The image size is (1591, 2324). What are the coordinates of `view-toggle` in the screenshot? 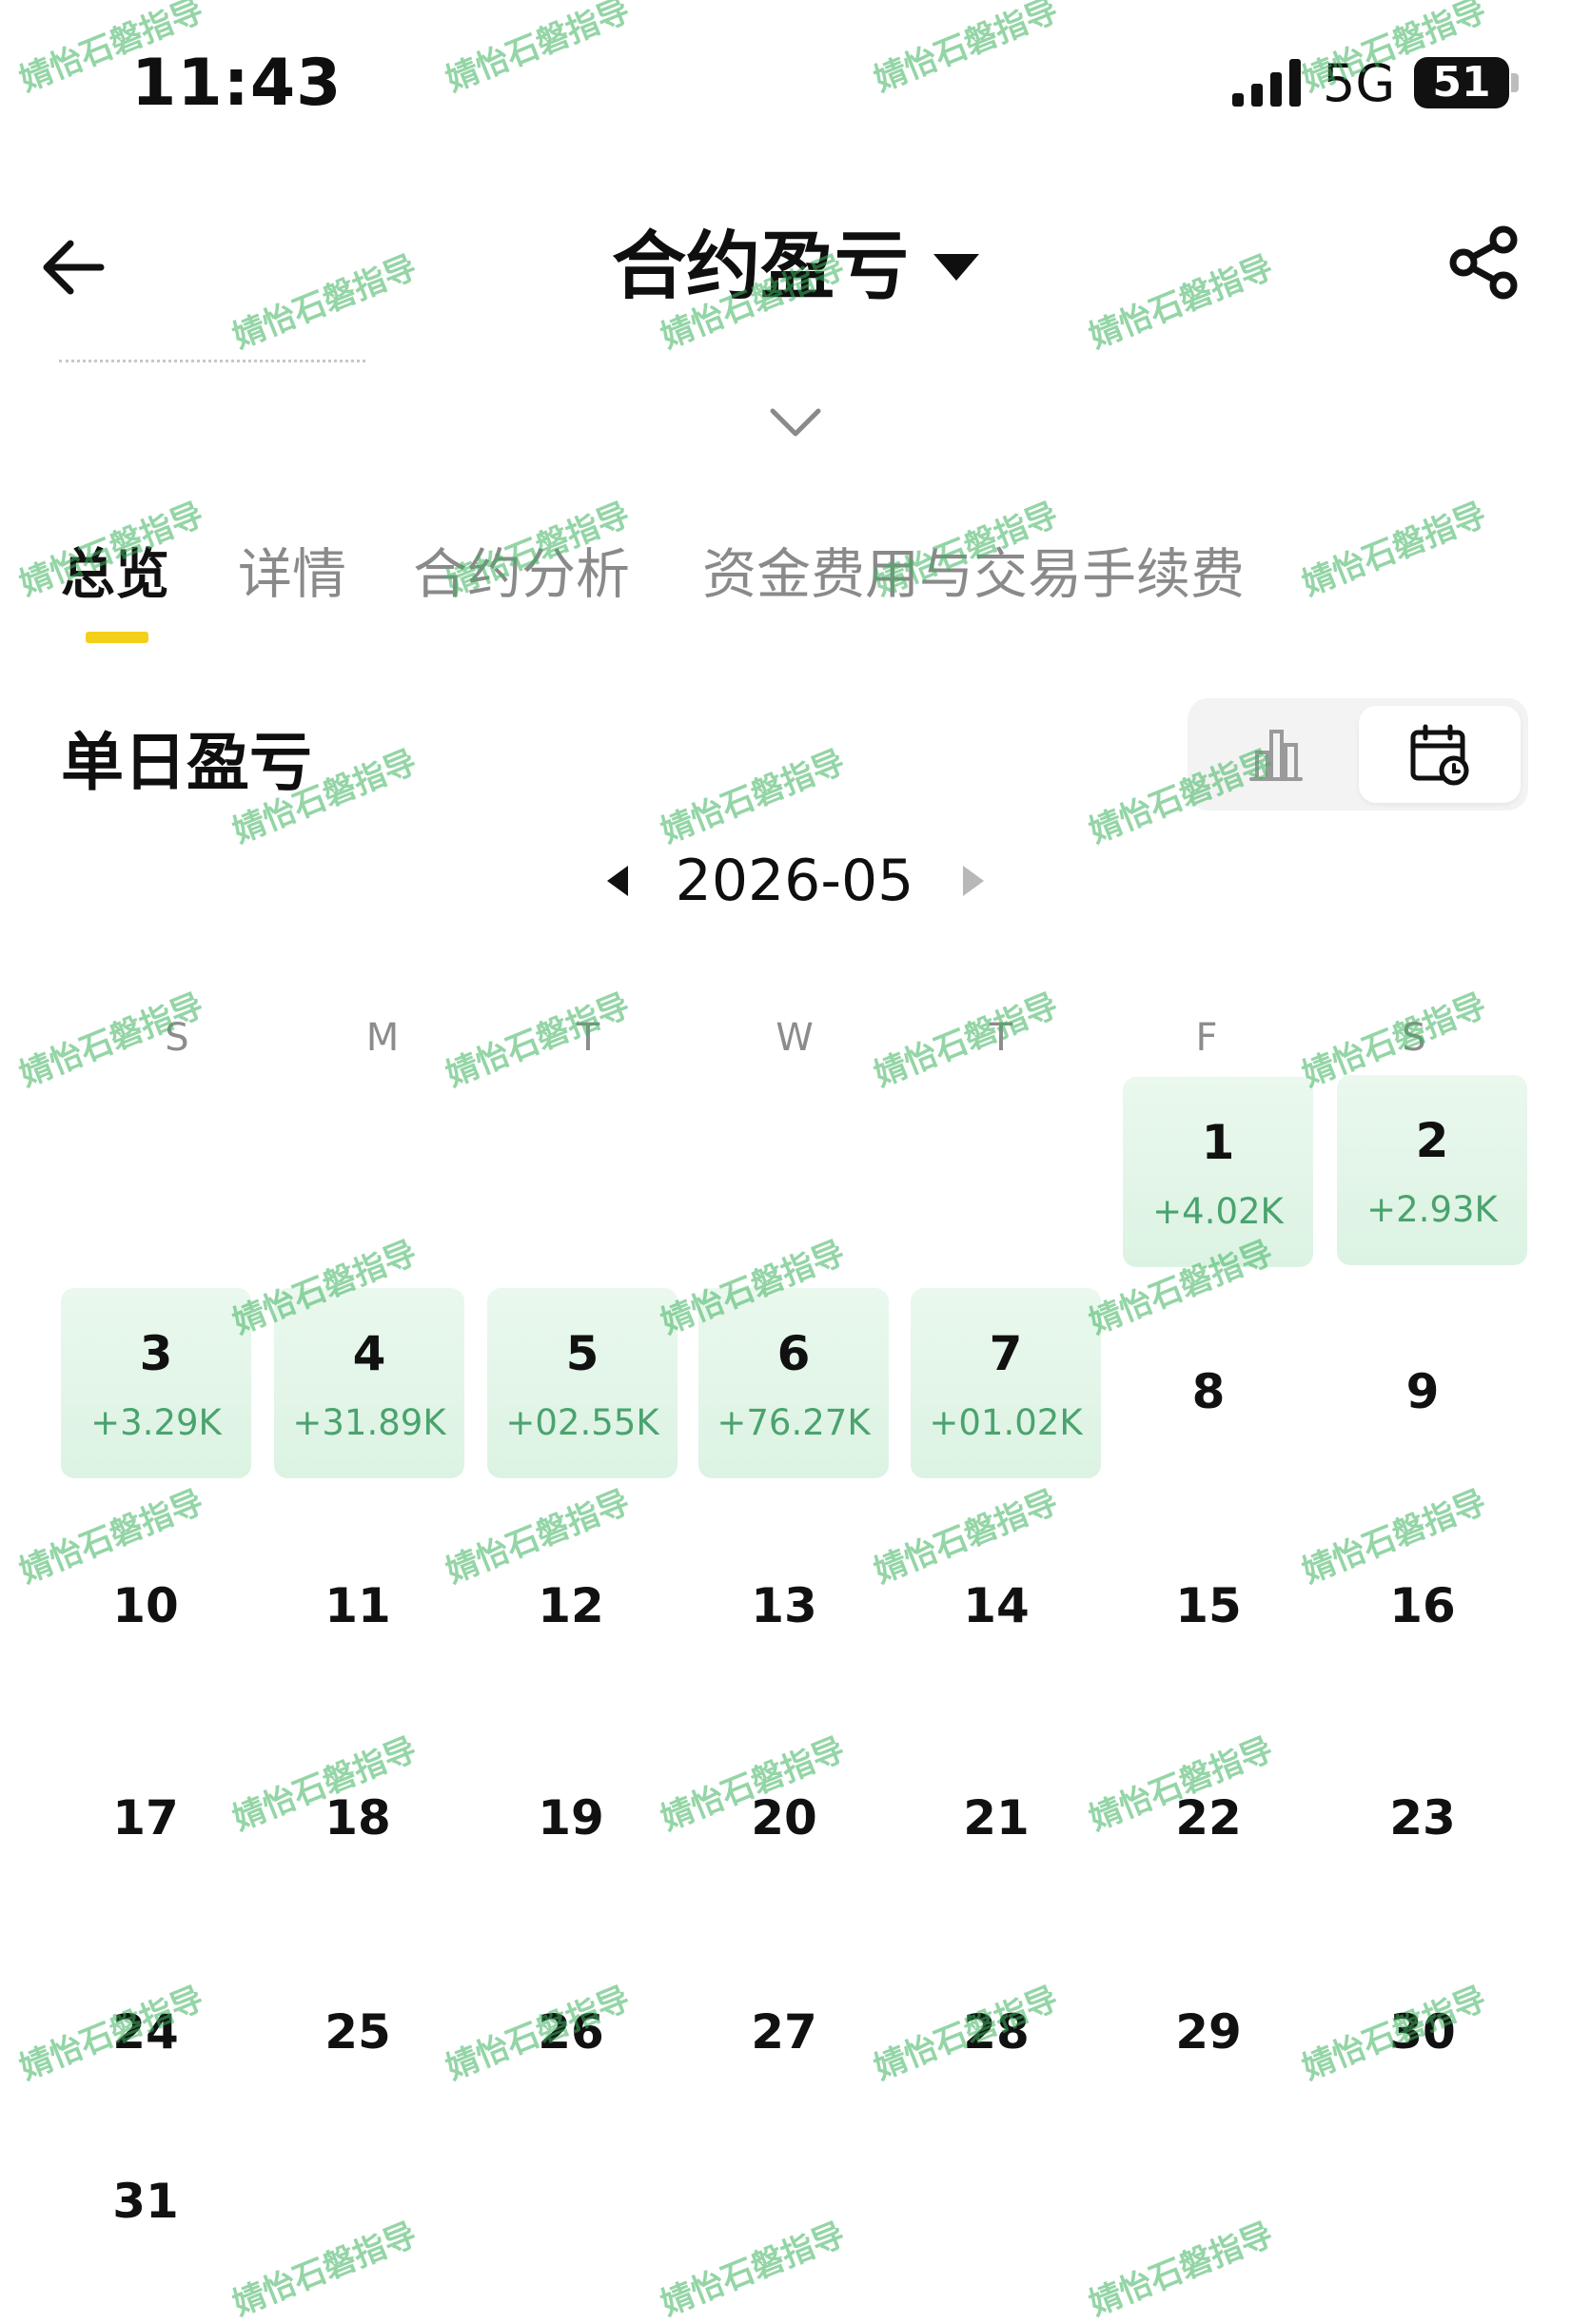 It's located at (1358, 754).